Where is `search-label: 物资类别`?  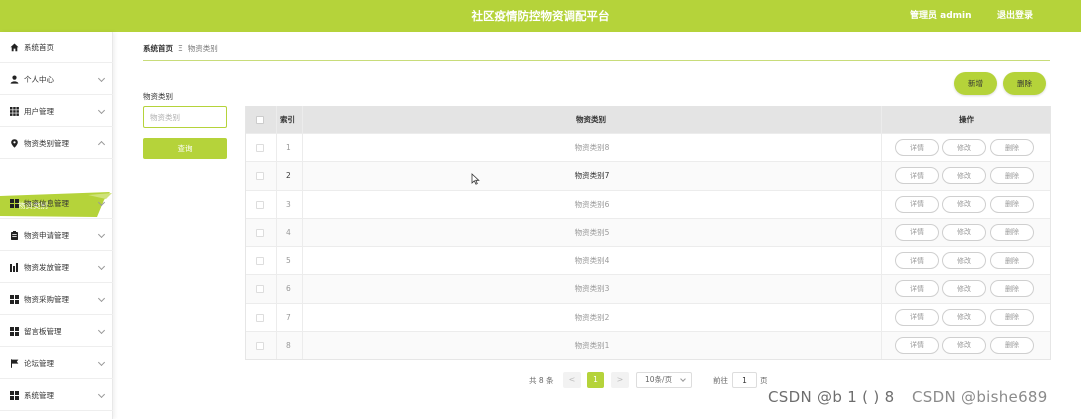 search-label: 物资类别 is located at coordinates (158, 96).